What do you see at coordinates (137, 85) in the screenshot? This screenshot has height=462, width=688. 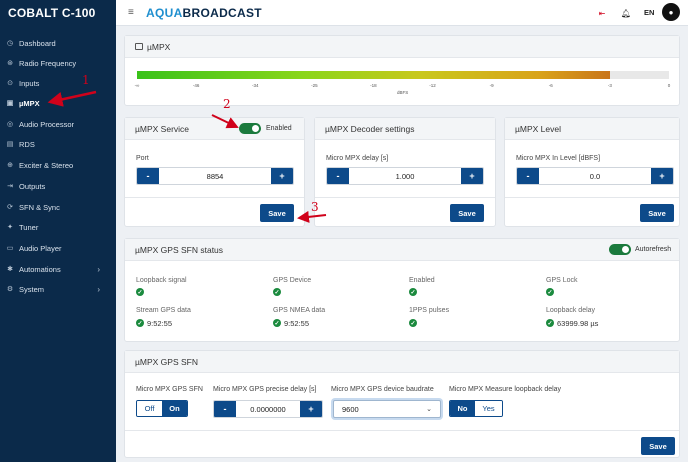 I see `meter-tick-label: -∞` at bounding box center [137, 85].